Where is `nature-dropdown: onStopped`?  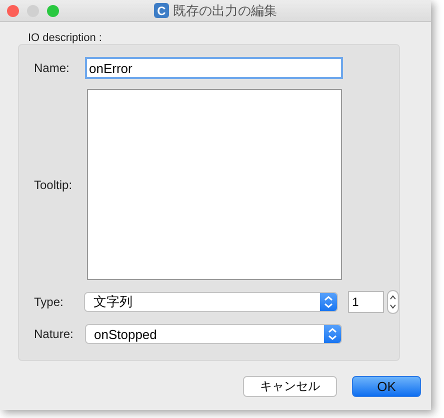
nature-dropdown: onStopped is located at coordinates (213, 334).